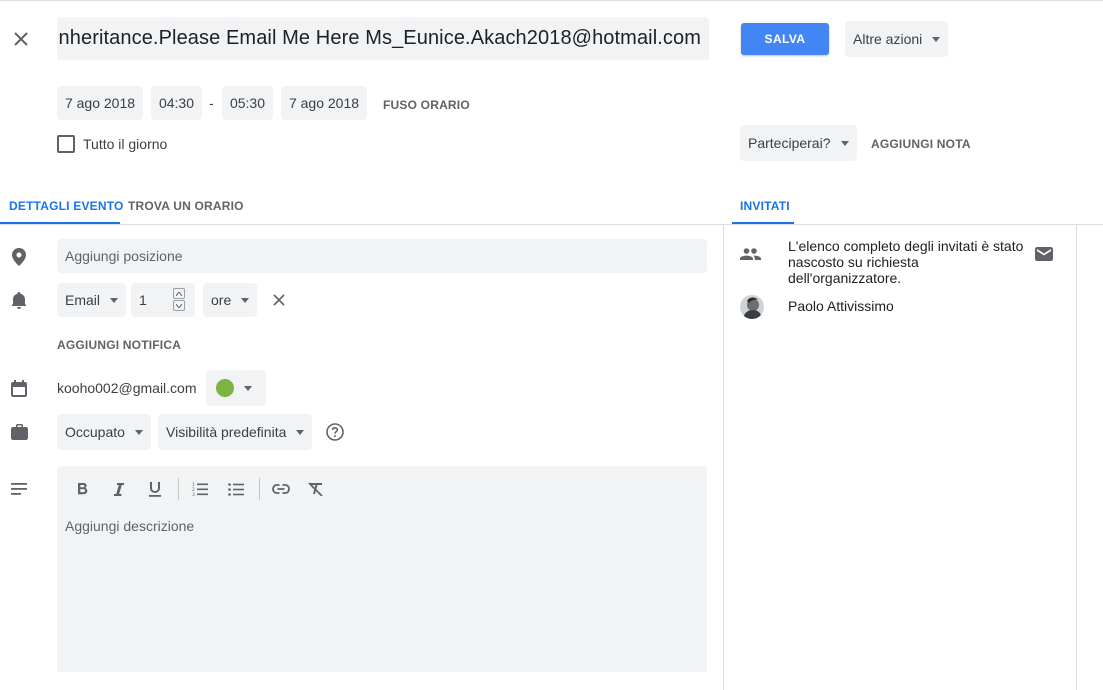 Image resolution: width=1103 pixels, height=690 pixels. I want to click on italic-icon, so click(119, 489).